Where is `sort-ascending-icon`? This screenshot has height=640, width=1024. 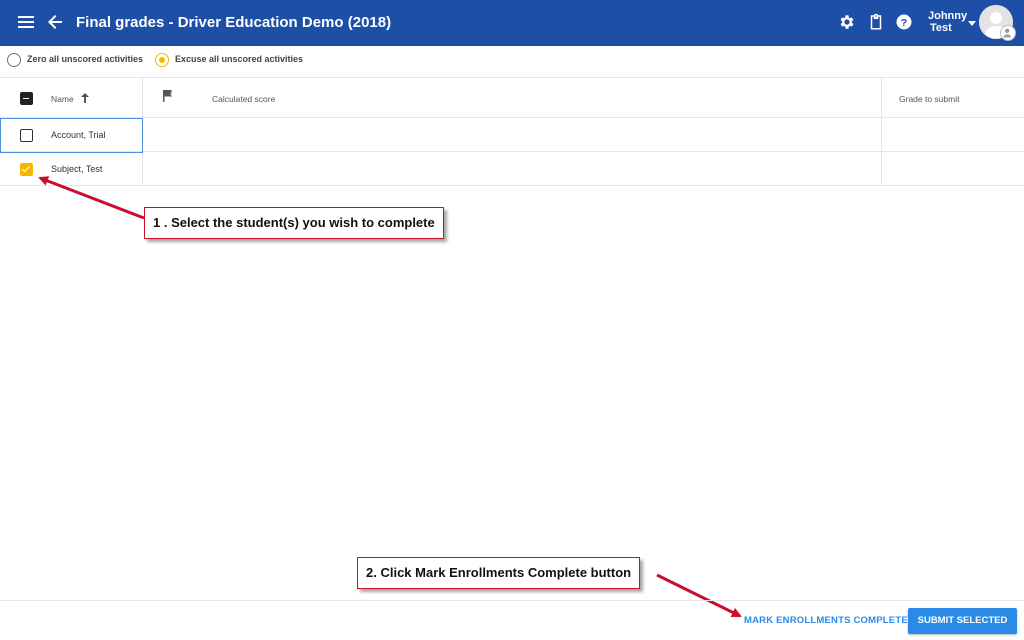 sort-ascending-icon is located at coordinates (85, 98).